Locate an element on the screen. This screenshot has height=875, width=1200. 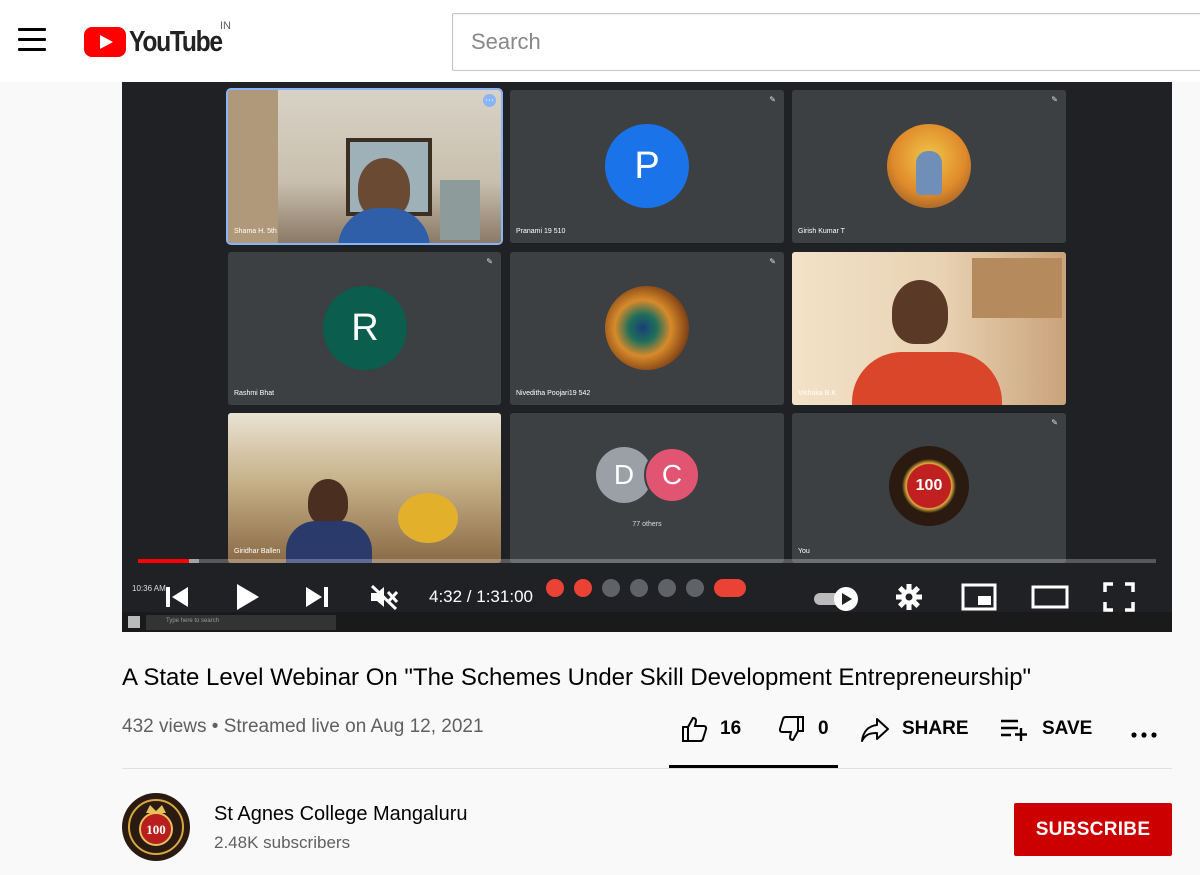
save-label: SAVE is located at coordinates (1067, 728).